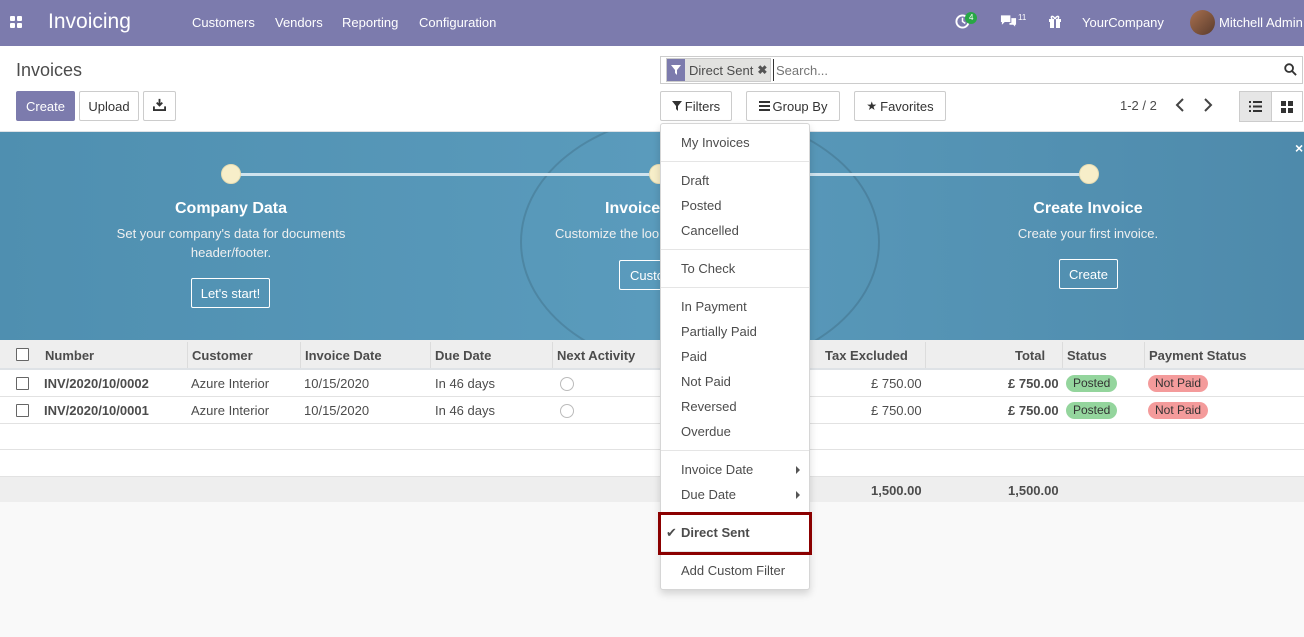 This screenshot has height=637, width=1304. I want to click on menu-vendors: Vendors, so click(299, 22).